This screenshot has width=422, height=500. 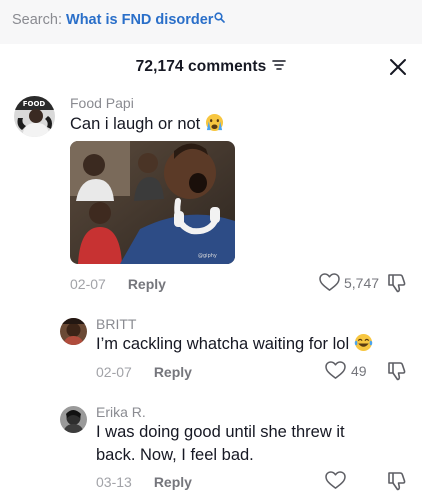 I want to click on like-button: 5,747, so click(x=349, y=282).